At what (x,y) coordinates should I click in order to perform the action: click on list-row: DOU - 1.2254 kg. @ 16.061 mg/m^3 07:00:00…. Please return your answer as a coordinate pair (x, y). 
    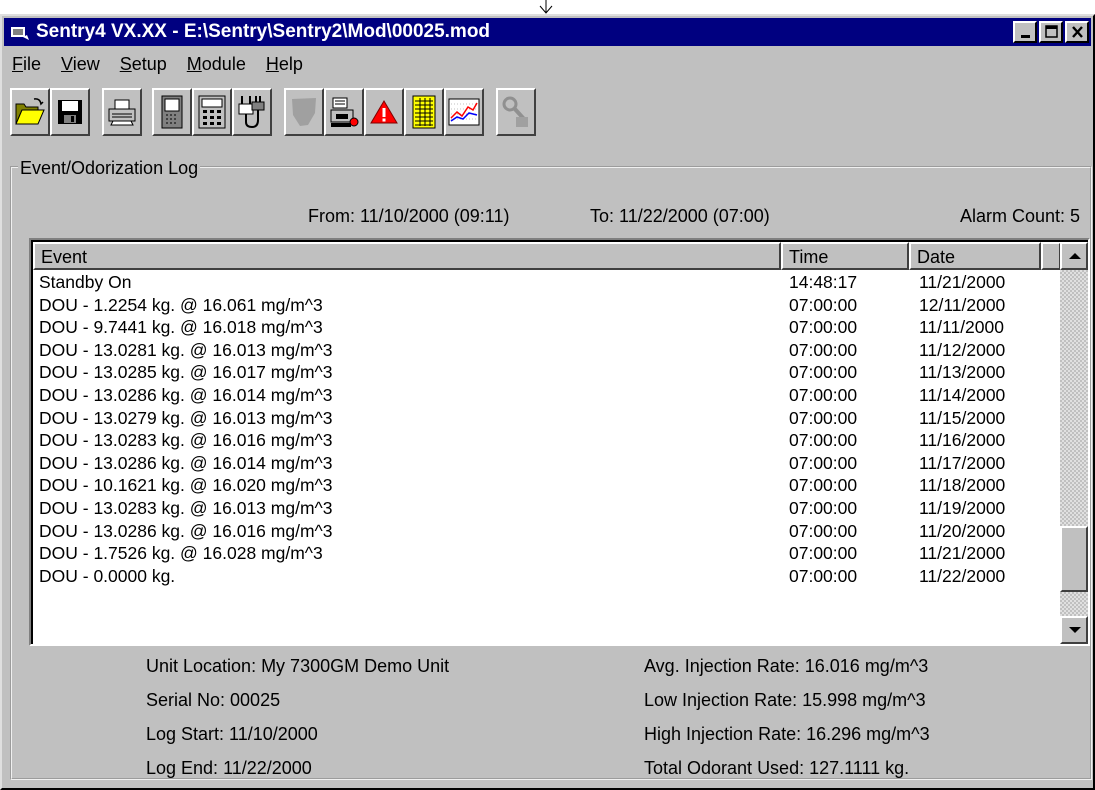
    Looking at the image, I should click on (545, 306).